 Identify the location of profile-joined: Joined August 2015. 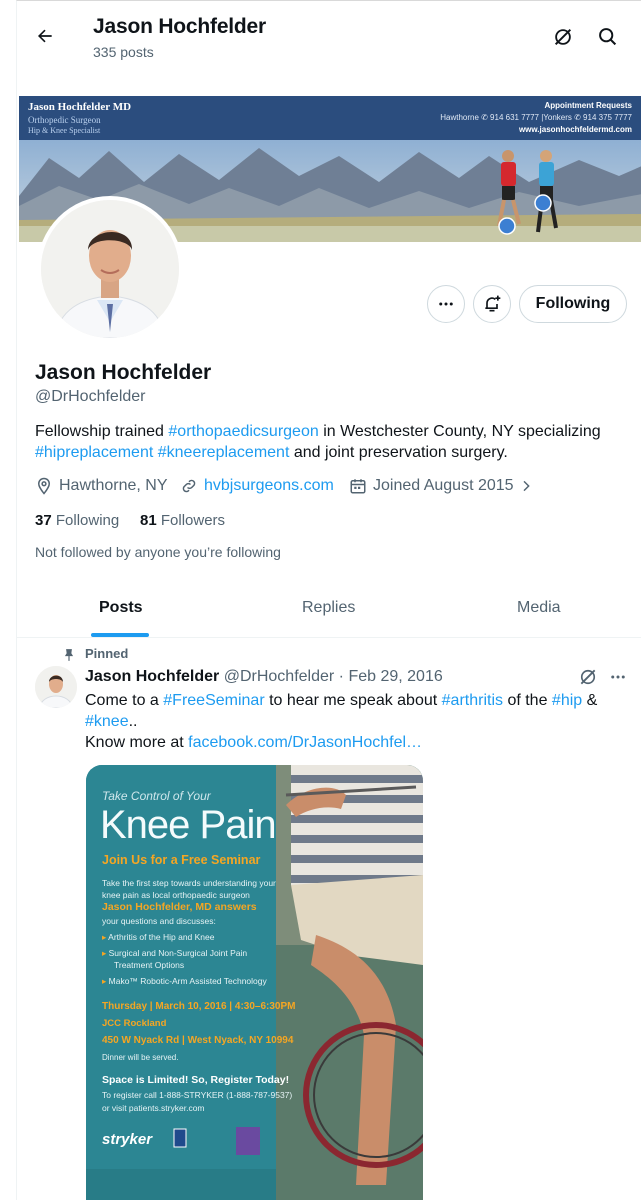
(444, 486).